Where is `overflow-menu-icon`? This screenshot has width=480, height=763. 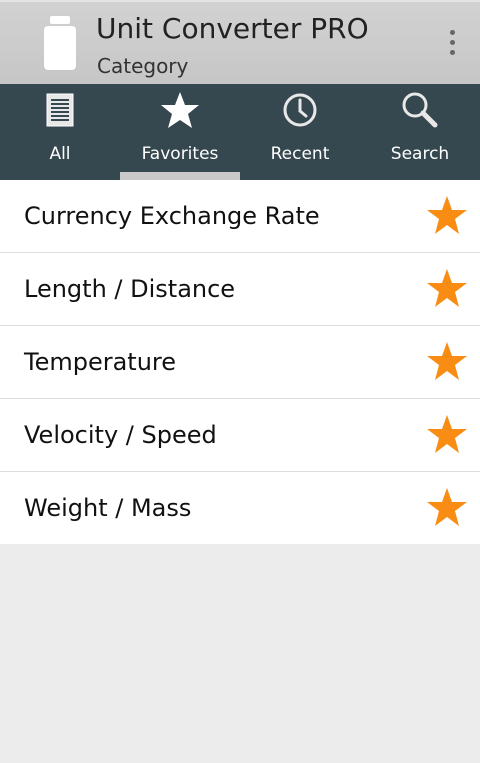 overflow-menu-icon is located at coordinates (453, 43).